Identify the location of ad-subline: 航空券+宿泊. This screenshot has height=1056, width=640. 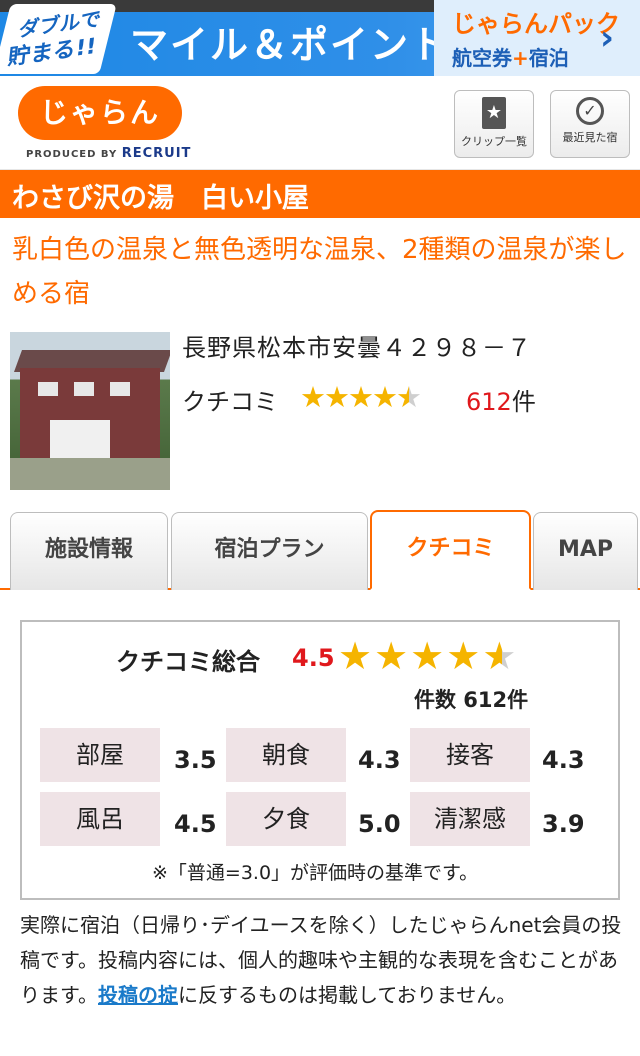
(510, 56).